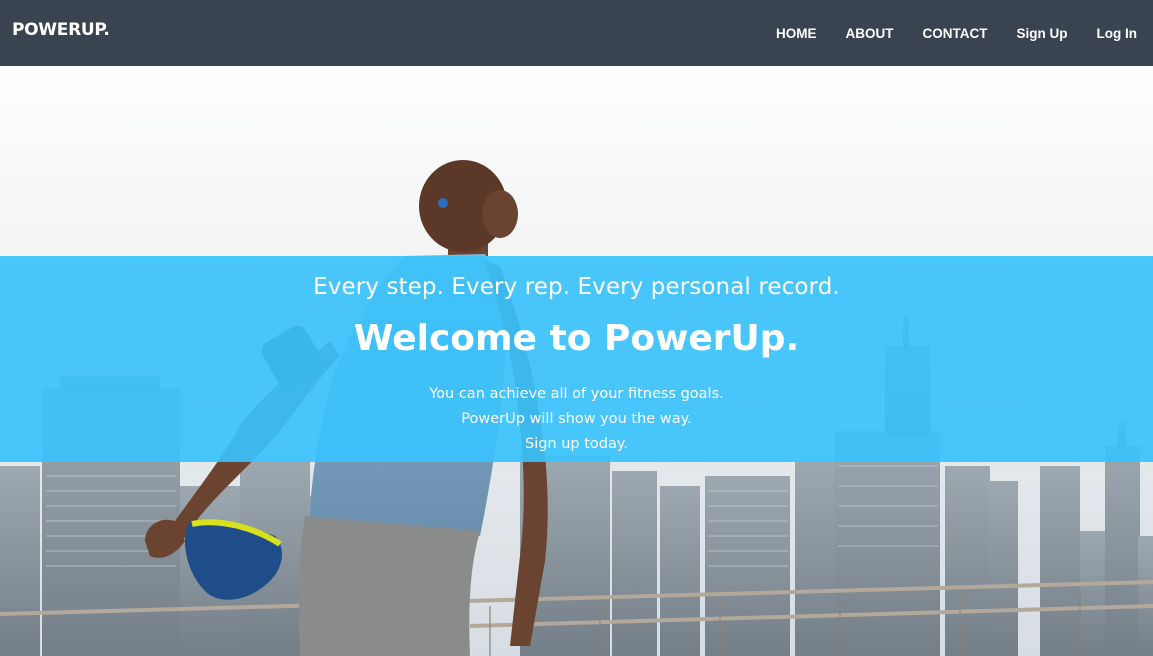 The image size is (1153, 656). Describe the element at coordinates (870, 33) in the screenshot. I see `nav-link-about: ABOUT` at that location.